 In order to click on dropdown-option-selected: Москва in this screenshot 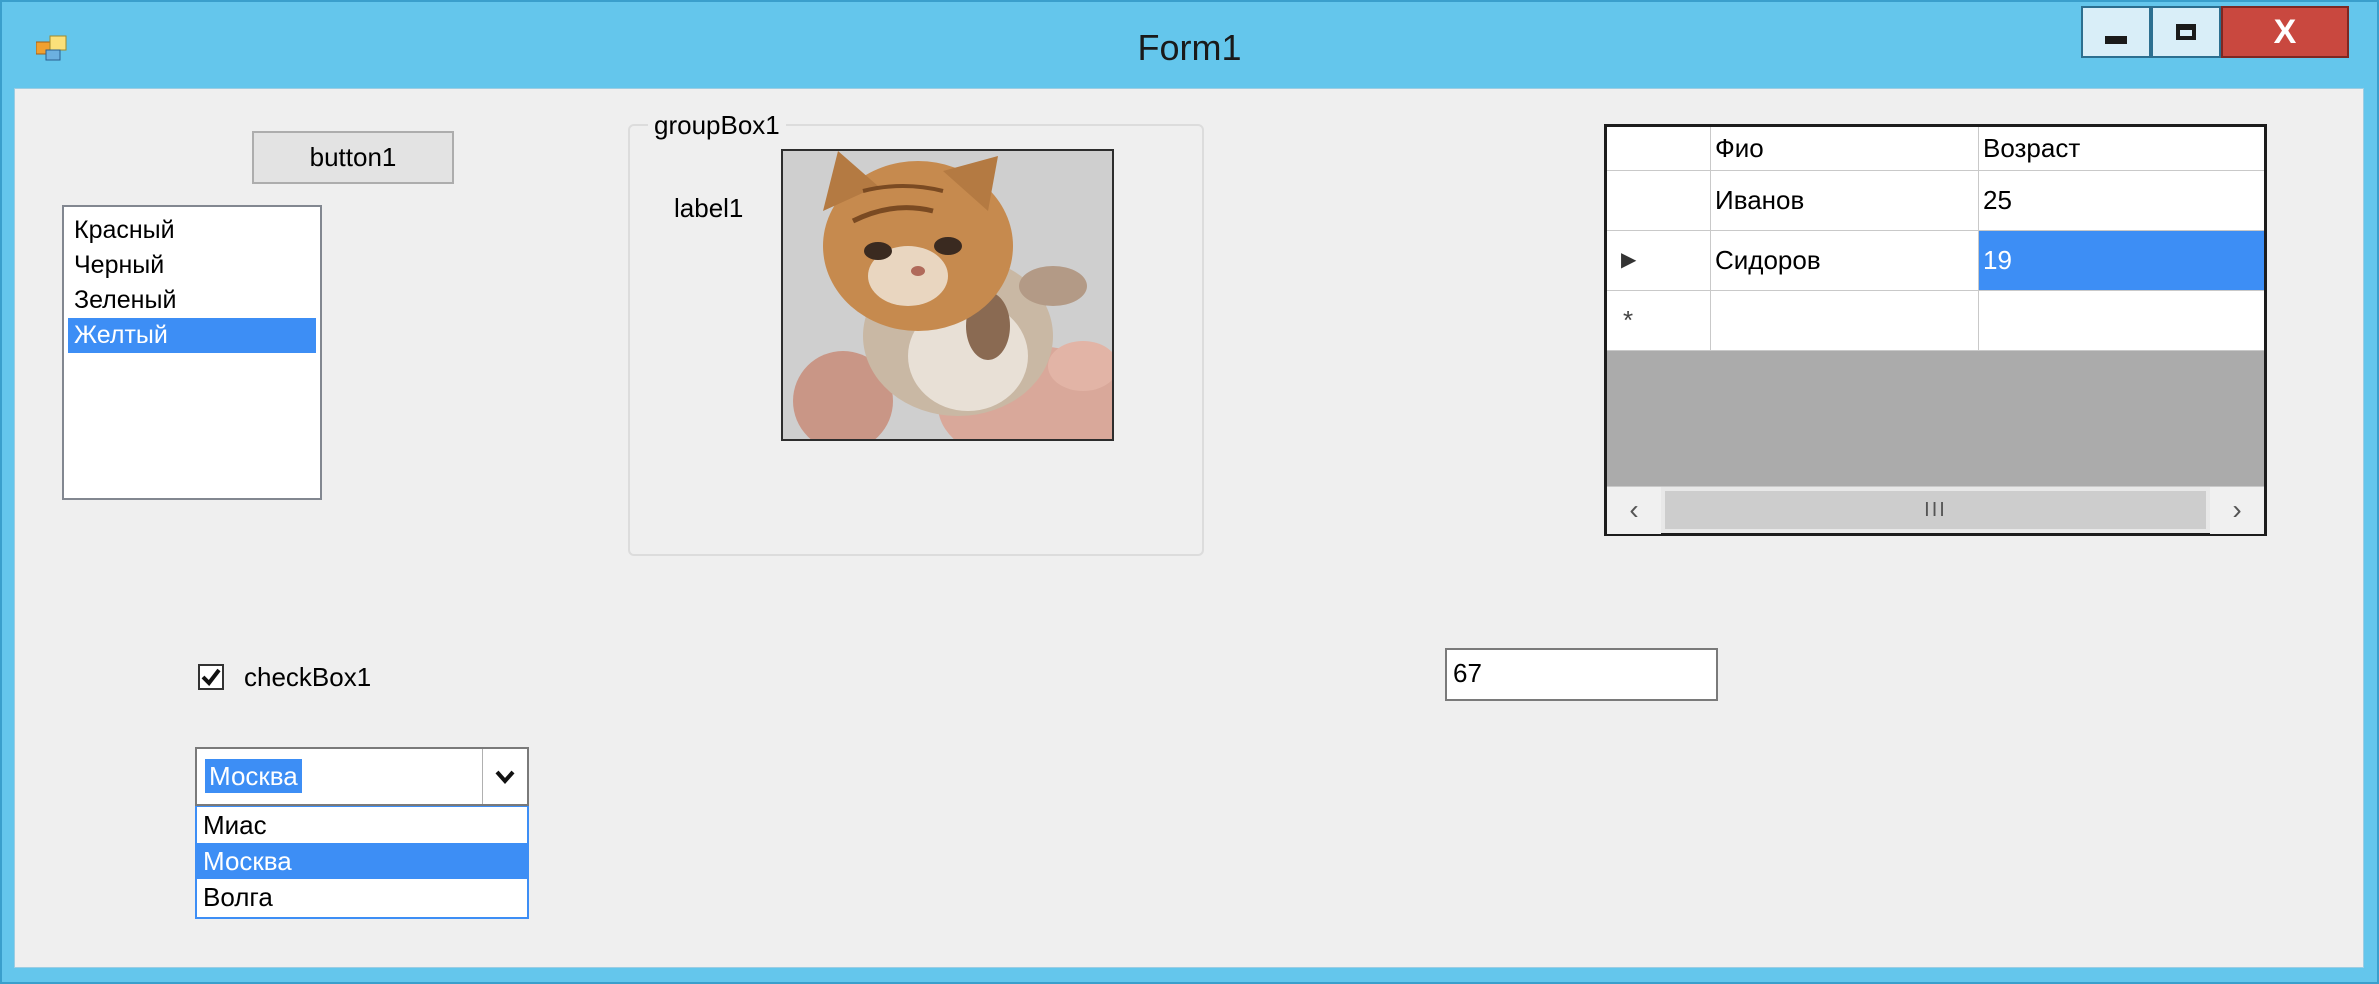, I will do `click(362, 861)`.